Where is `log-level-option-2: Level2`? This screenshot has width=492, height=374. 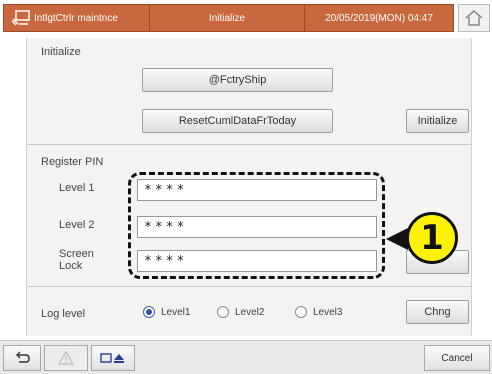
log-level-option-2: Level2 is located at coordinates (240, 312).